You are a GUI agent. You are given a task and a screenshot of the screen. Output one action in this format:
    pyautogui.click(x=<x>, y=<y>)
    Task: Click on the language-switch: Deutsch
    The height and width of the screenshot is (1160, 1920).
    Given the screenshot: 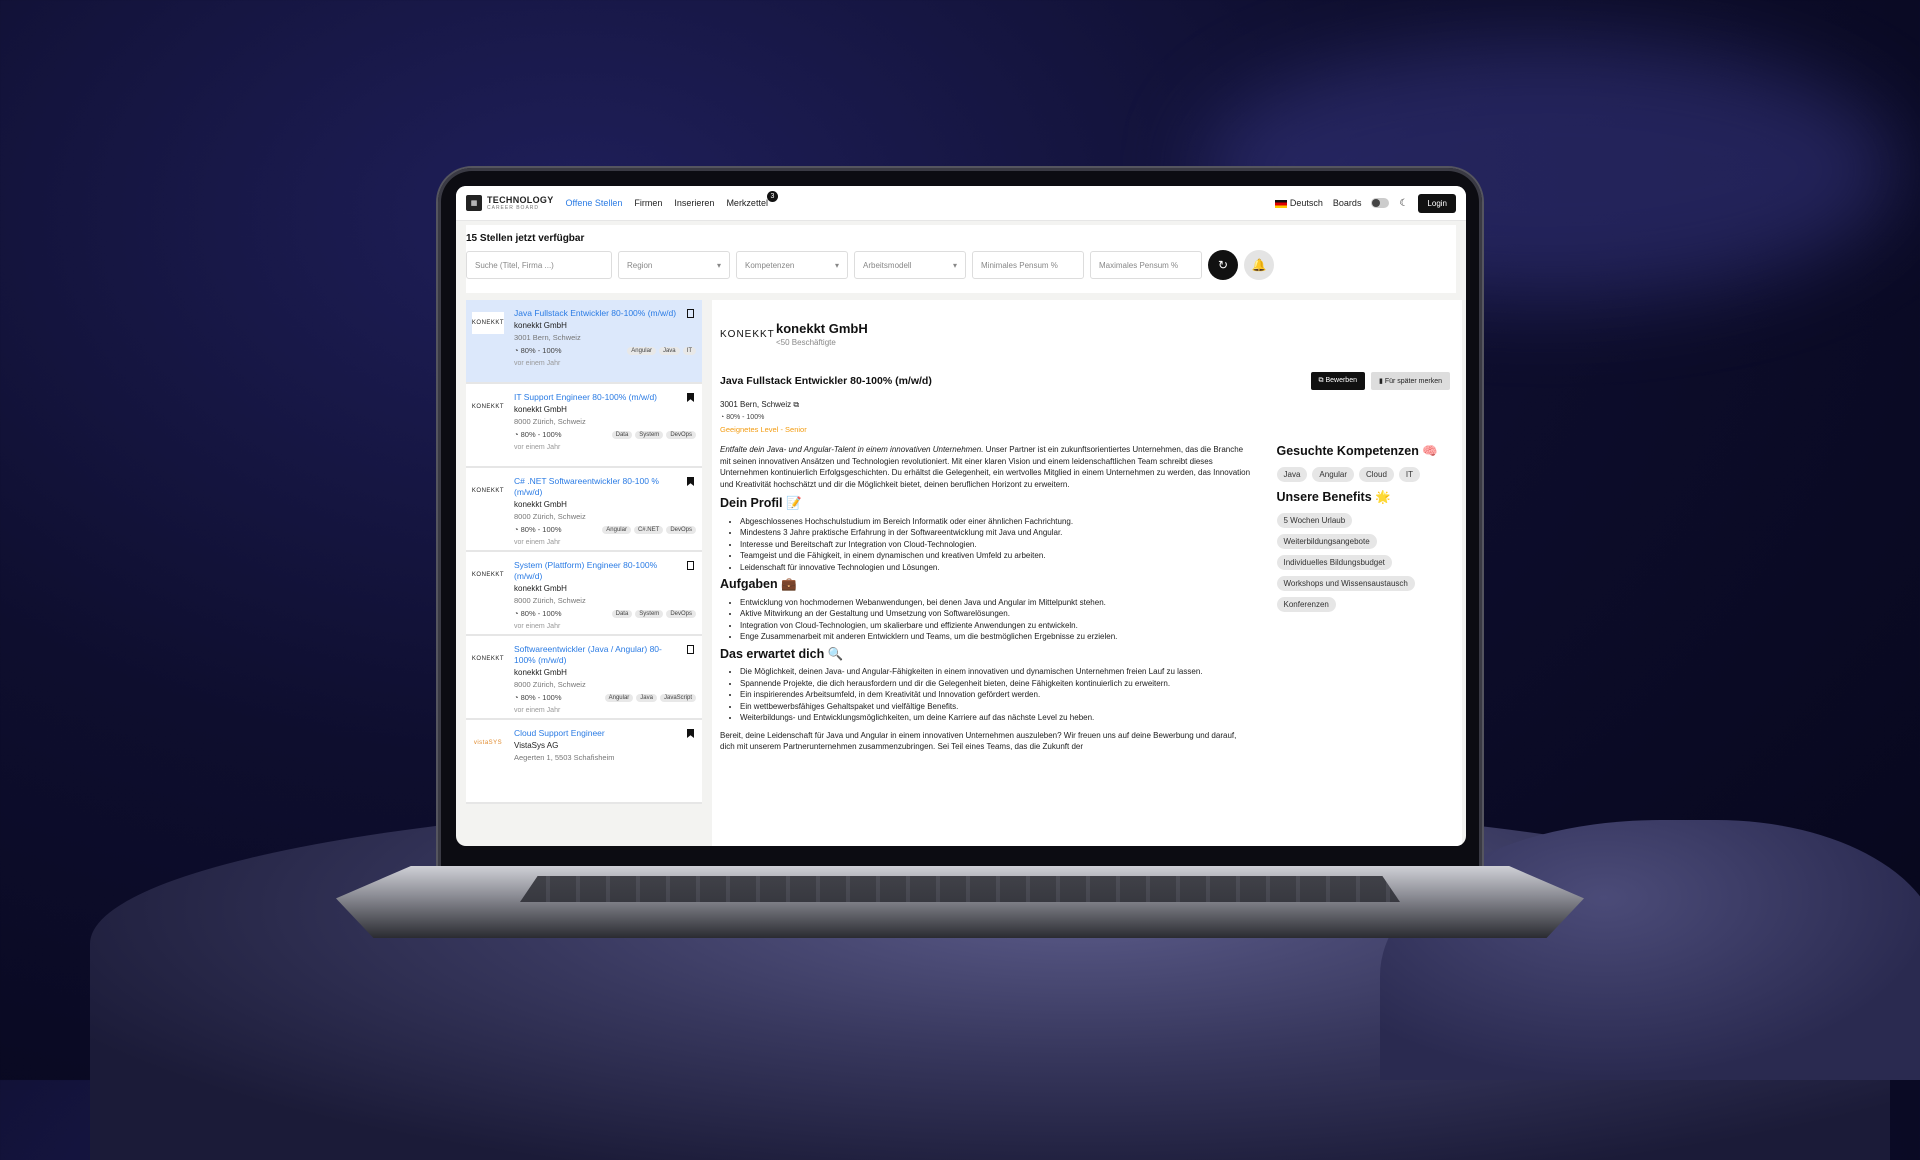 What is the action you would take?
    pyautogui.click(x=1298, y=203)
    